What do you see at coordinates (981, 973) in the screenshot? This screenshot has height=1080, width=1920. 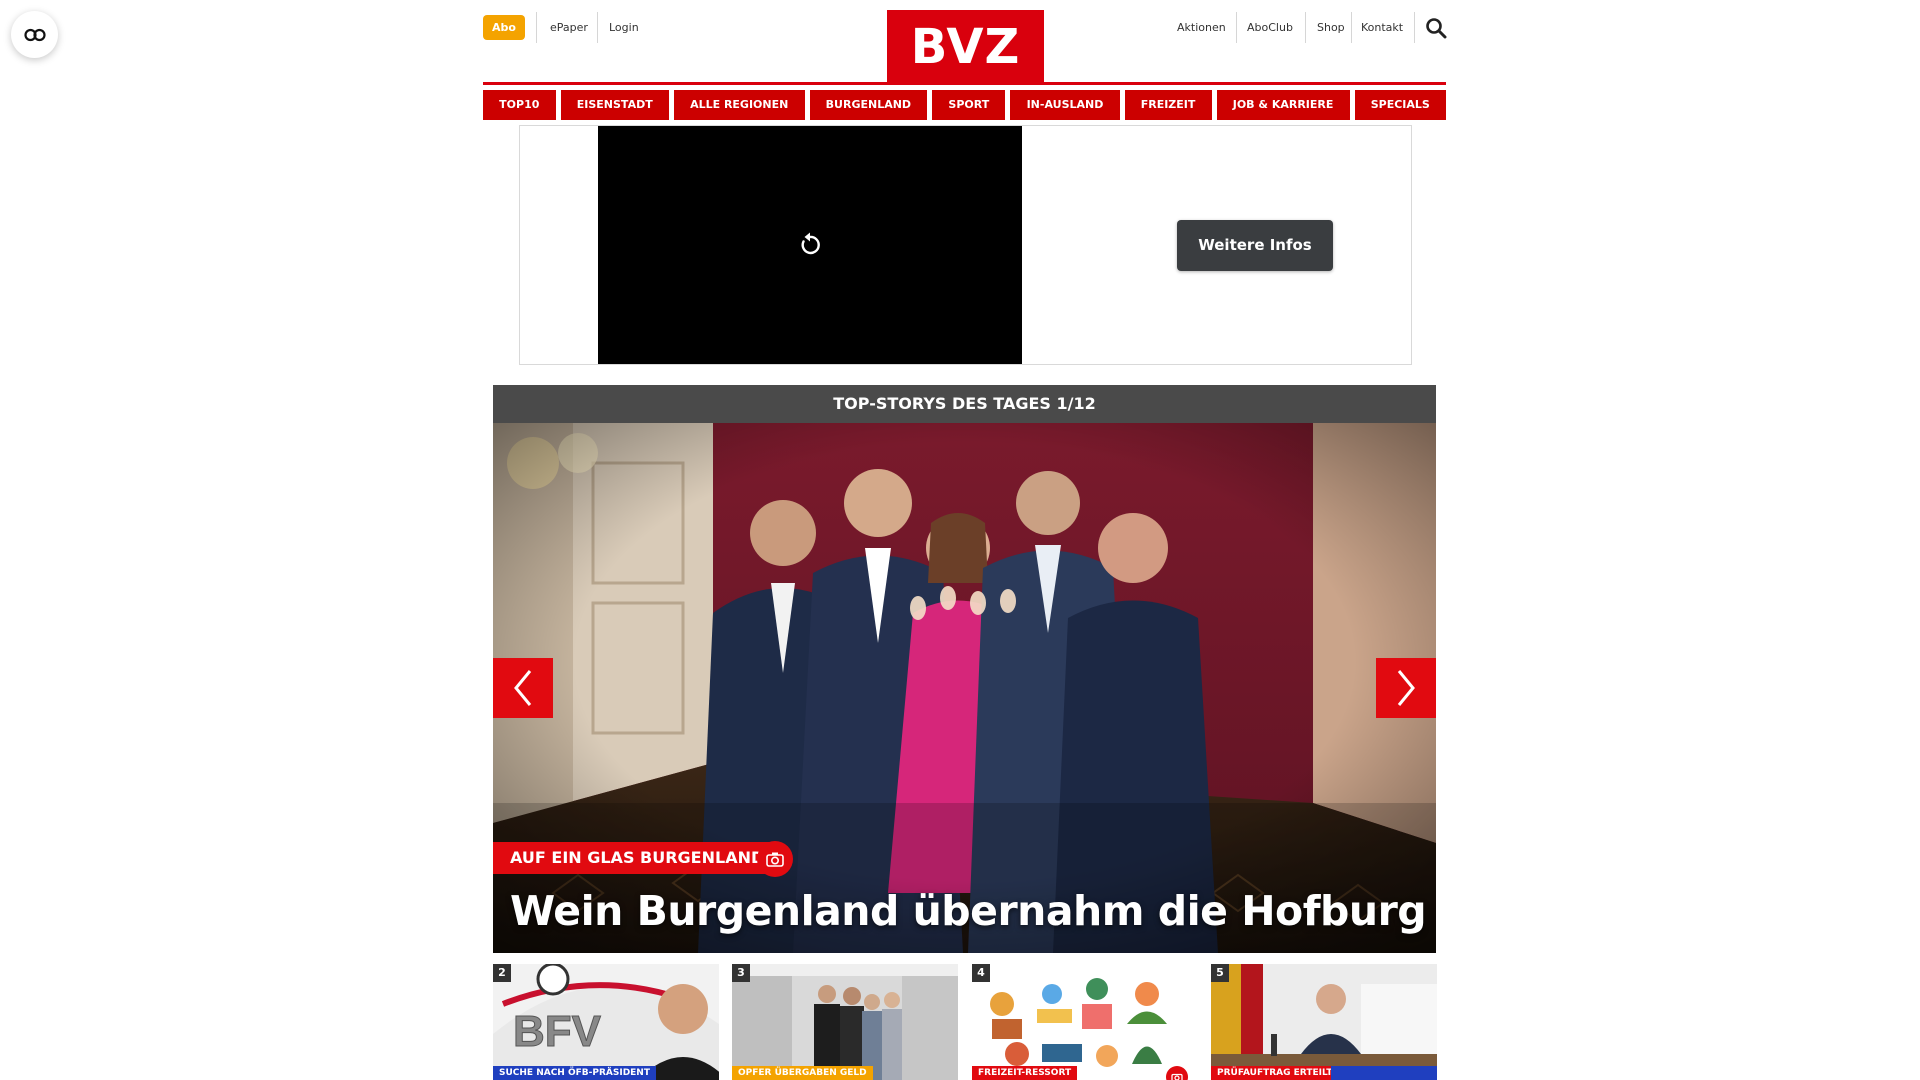 I see `thumb-number: 4` at bounding box center [981, 973].